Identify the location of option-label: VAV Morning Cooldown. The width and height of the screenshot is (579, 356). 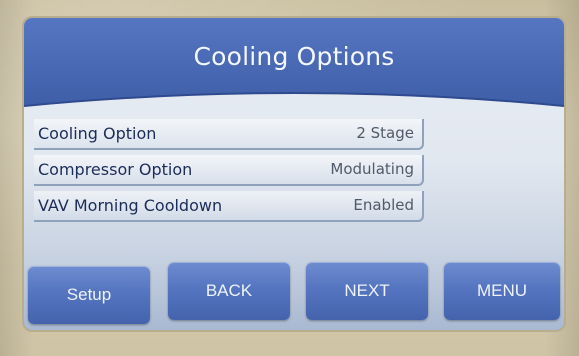
(130, 205).